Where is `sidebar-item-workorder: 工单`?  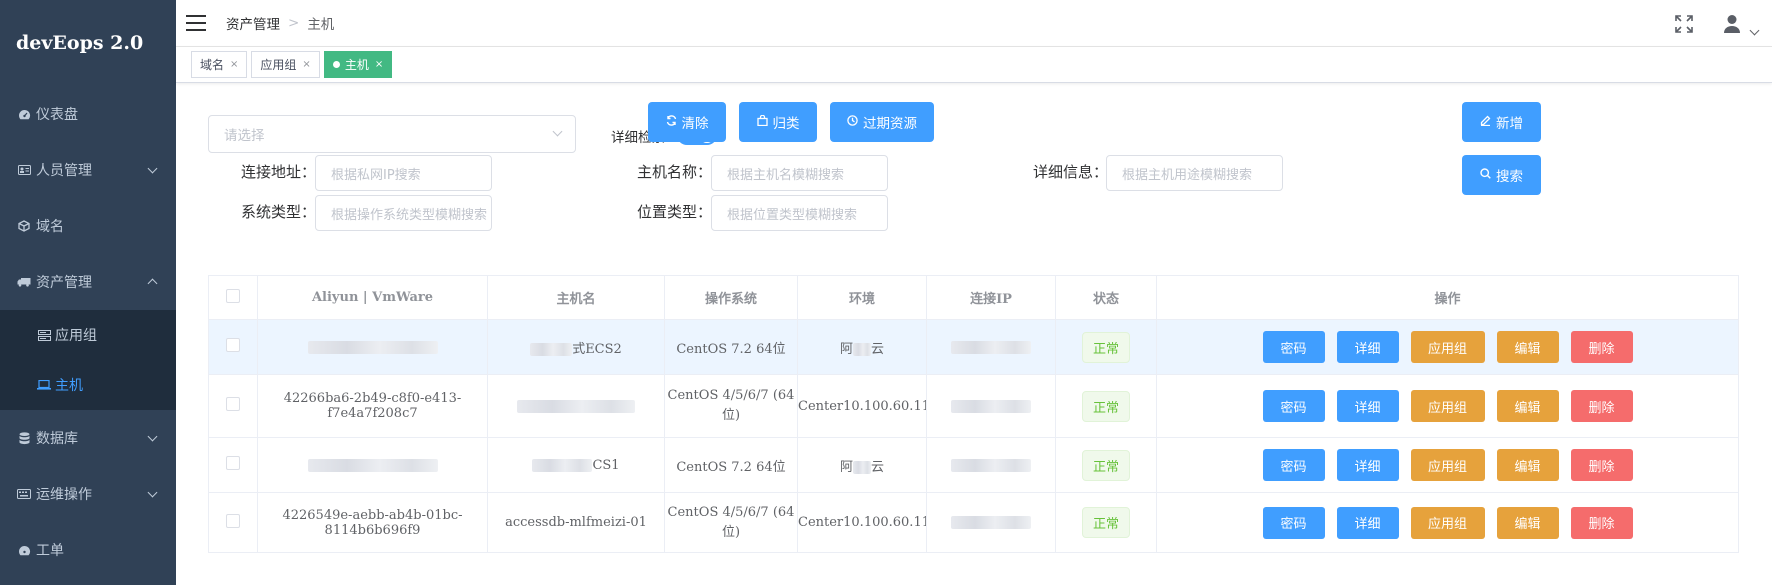 sidebar-item-workorder: 工单 is located at coordinates (88, 550).